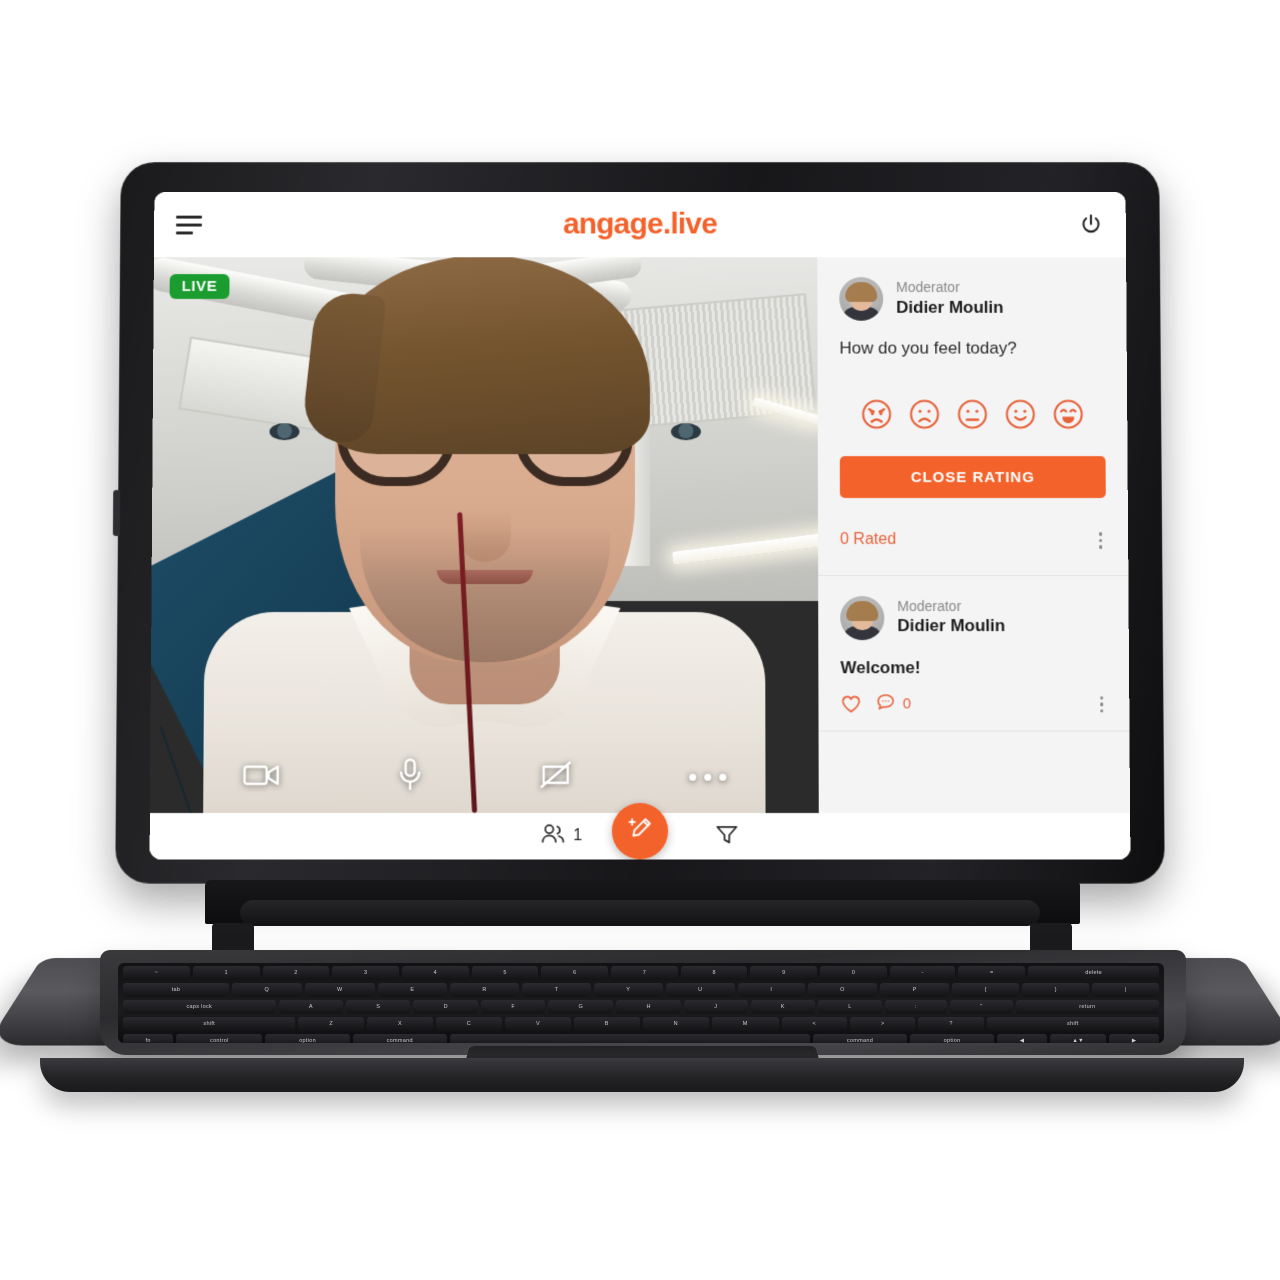 The height and width of the screenshot is (1280, 1280). Describe the element at coordinates (951, 1024) in the screenshot. I see `keyboard-key: ?` at that location.